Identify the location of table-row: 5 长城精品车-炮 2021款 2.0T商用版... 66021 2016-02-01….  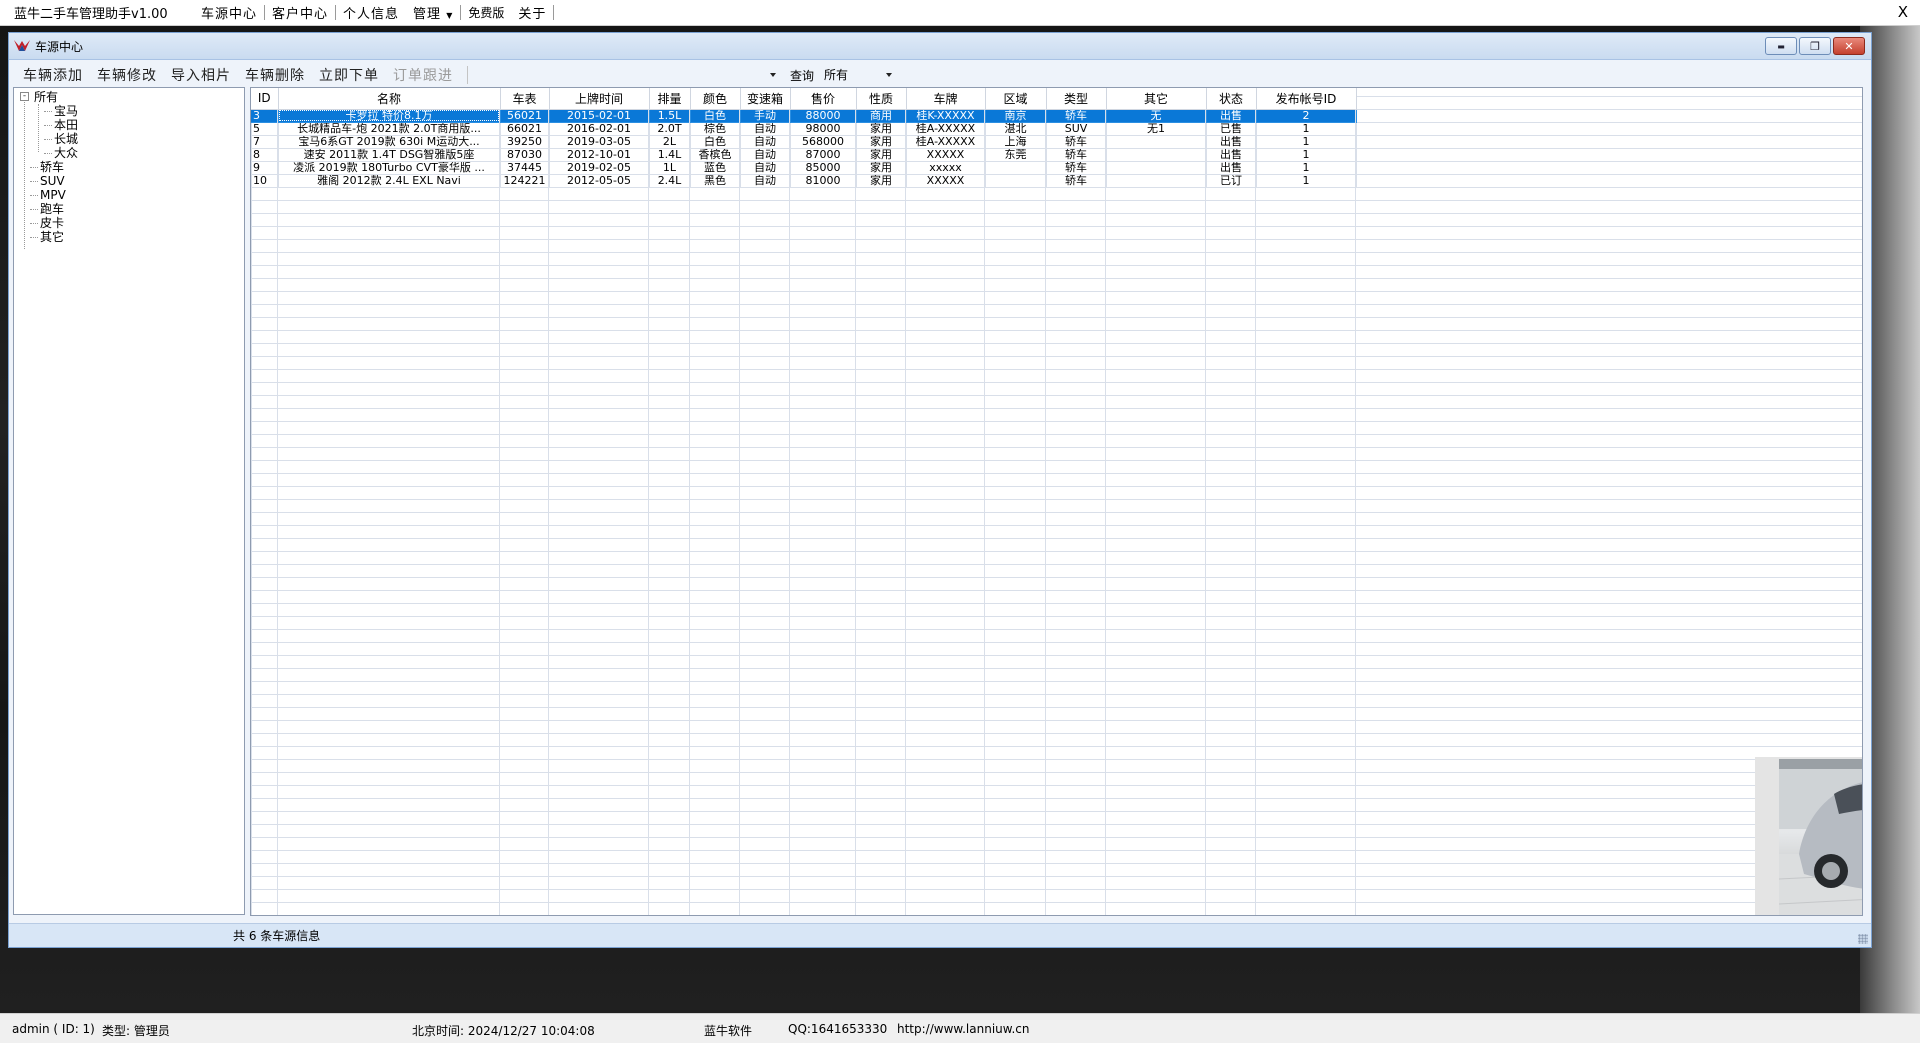
(804, 129).